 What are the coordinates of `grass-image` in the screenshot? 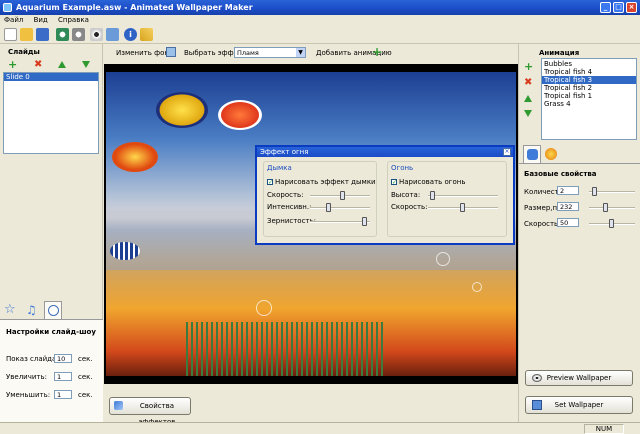 It's located at (286, 349).